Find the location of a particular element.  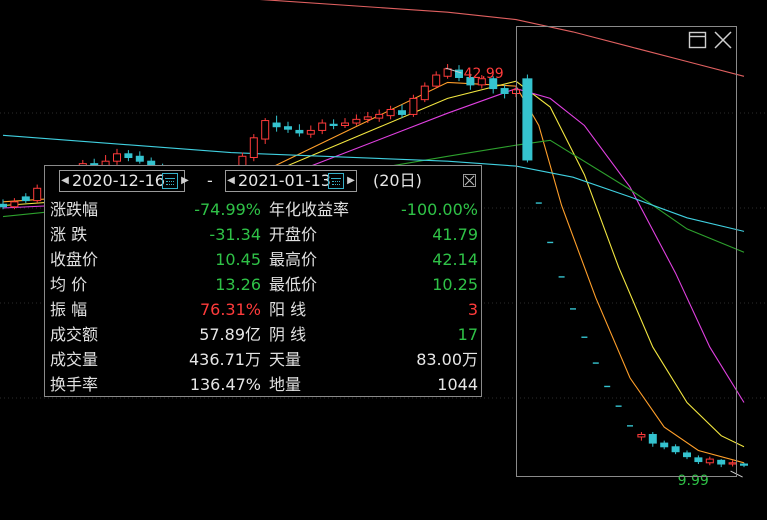

stat-label: 收盘价 is located at coordinates (74, 259).